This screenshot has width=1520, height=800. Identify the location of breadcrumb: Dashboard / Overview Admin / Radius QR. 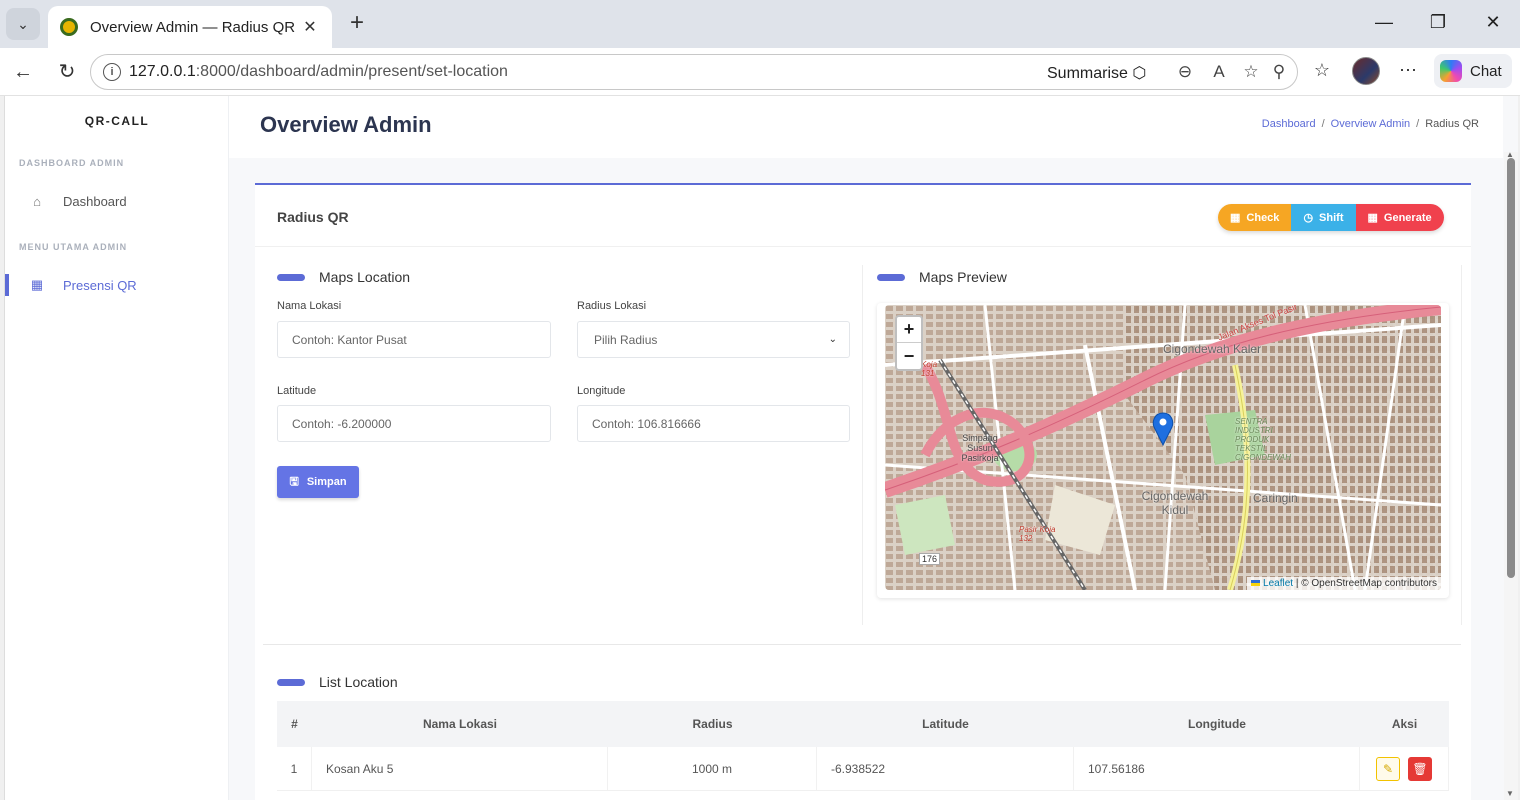
(1370, 124).